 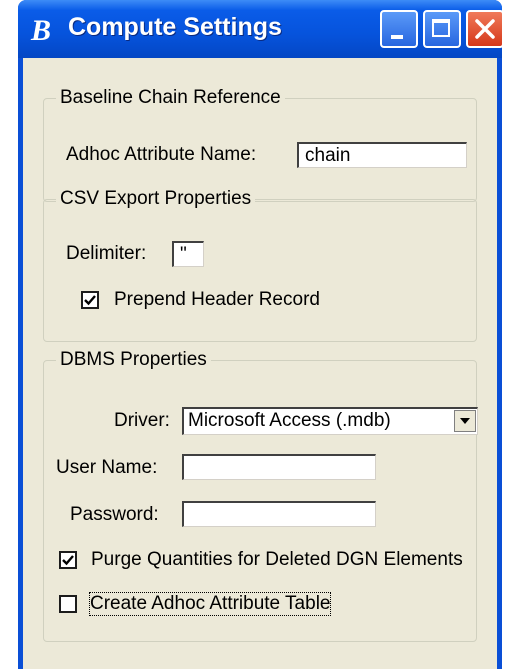 What do you see at coordinates (210, 604) in the screenshot?
I see `create-adhoc-table-label: Create Adhoc Attribute Table` at bounding box center [210, 604].